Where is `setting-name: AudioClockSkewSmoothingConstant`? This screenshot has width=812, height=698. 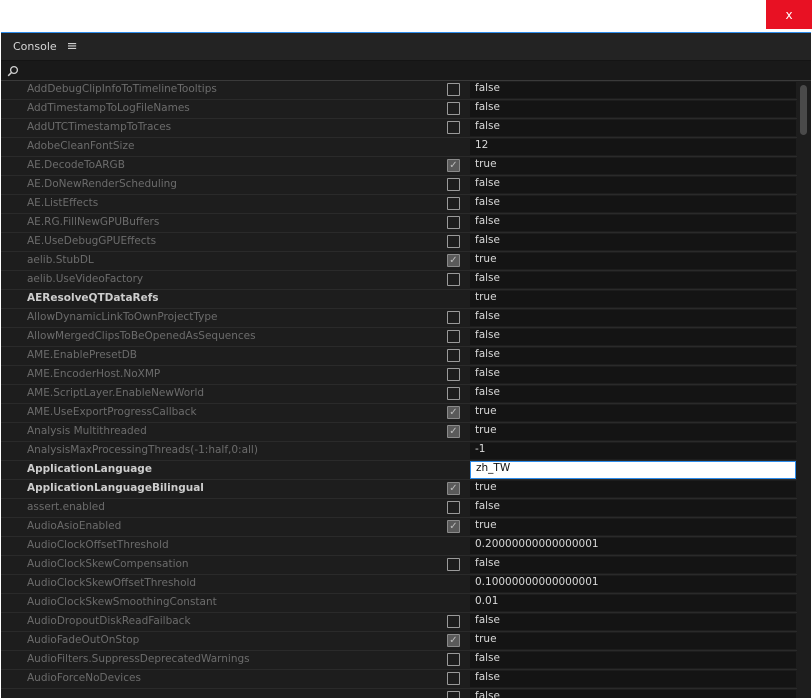
setting-name: AudioClockSkewSmoothingConstant is located at coordinates (122, 602).